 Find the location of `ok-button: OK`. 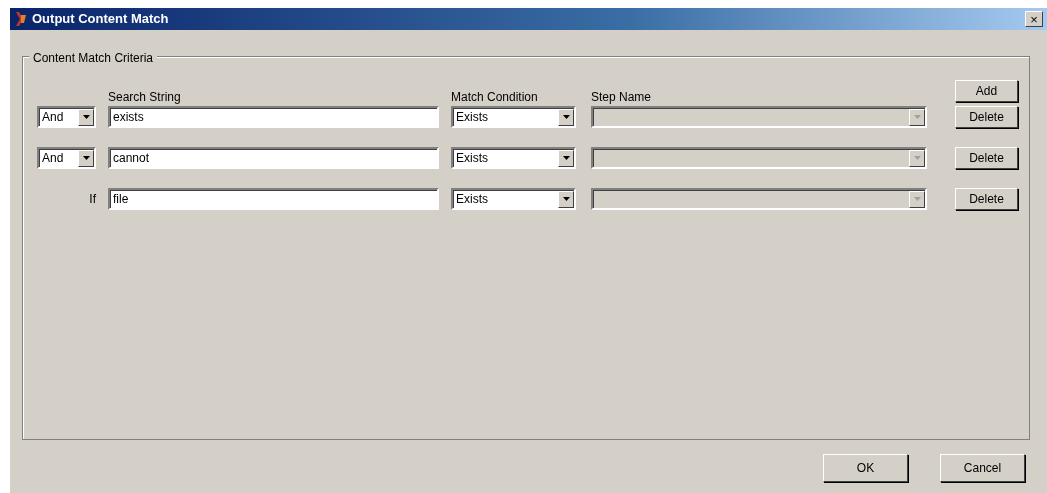

ok-button: OK is located at coordinates (865, 468).